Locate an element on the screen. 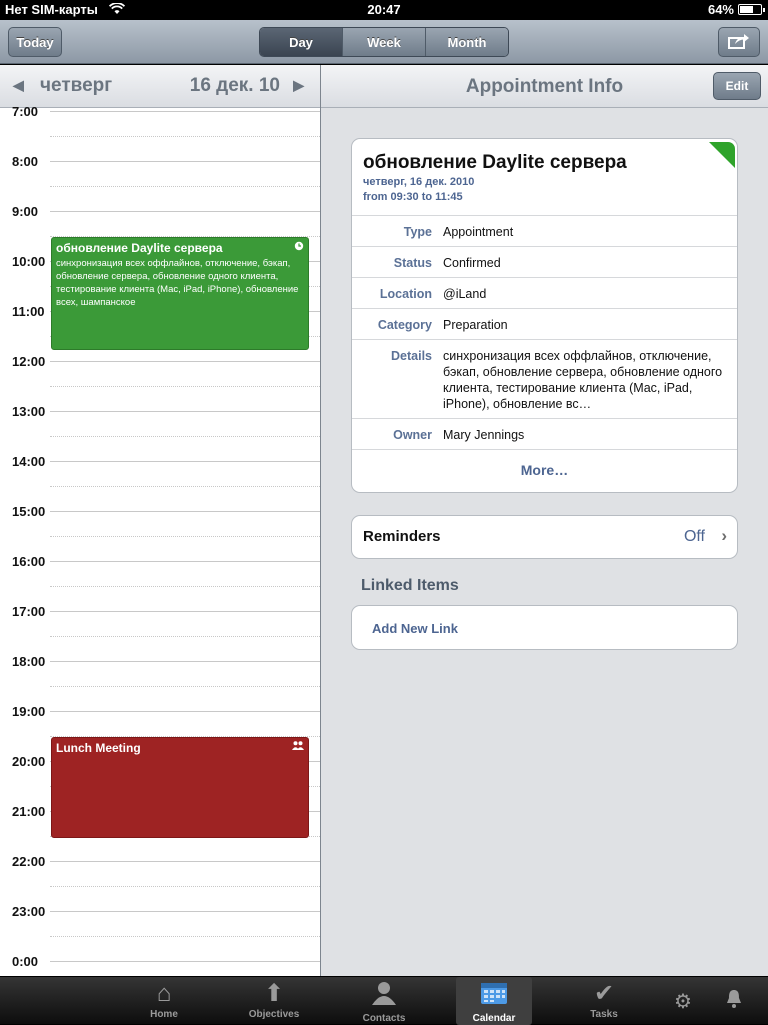 This screenshot has height=1025, width=768. hour-row: 23:00 is located at coordinates (160, 932).